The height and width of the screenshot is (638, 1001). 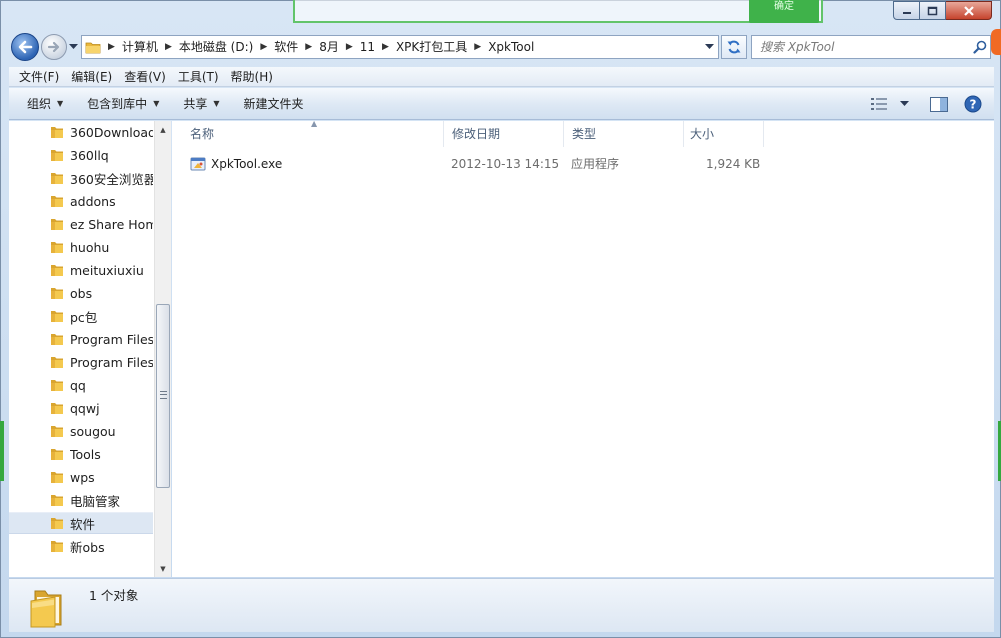 What do you see at coordinates (87, 547) in the screenshot?
I see `tree-item-label: 新obs` at bounding box center [87, 547].